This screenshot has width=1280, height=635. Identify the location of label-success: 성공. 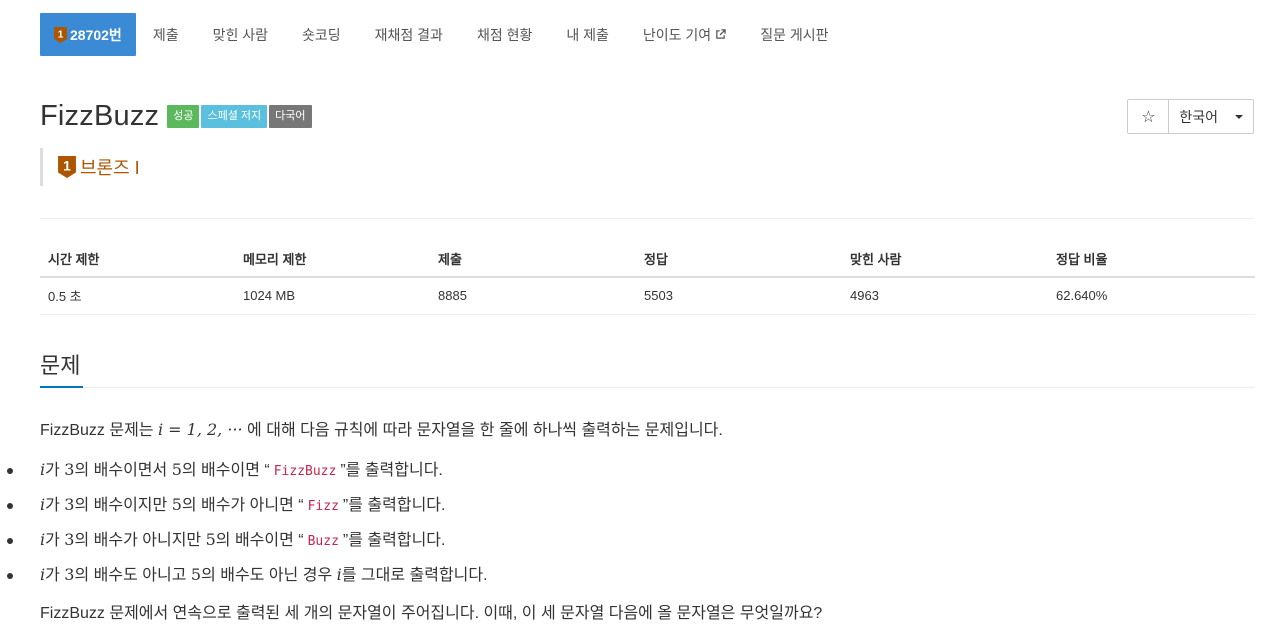
(183, 116).